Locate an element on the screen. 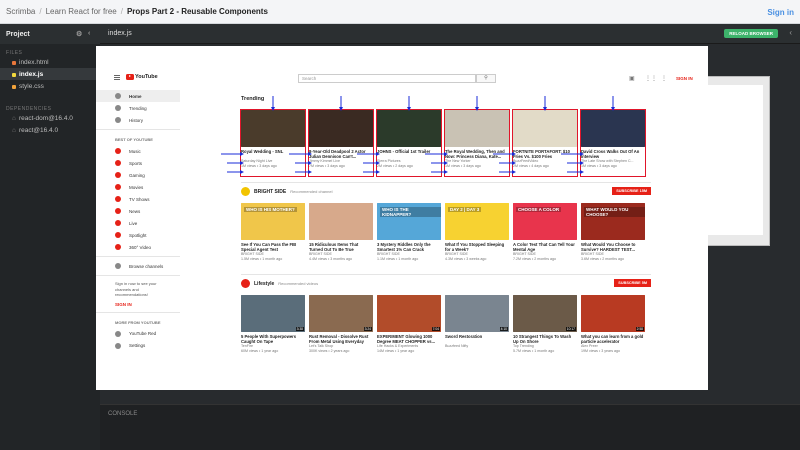 The height and width of the screenshot is (450, 800). project-header: Project ⚙ ‹ is located at coordinates (50, 34).